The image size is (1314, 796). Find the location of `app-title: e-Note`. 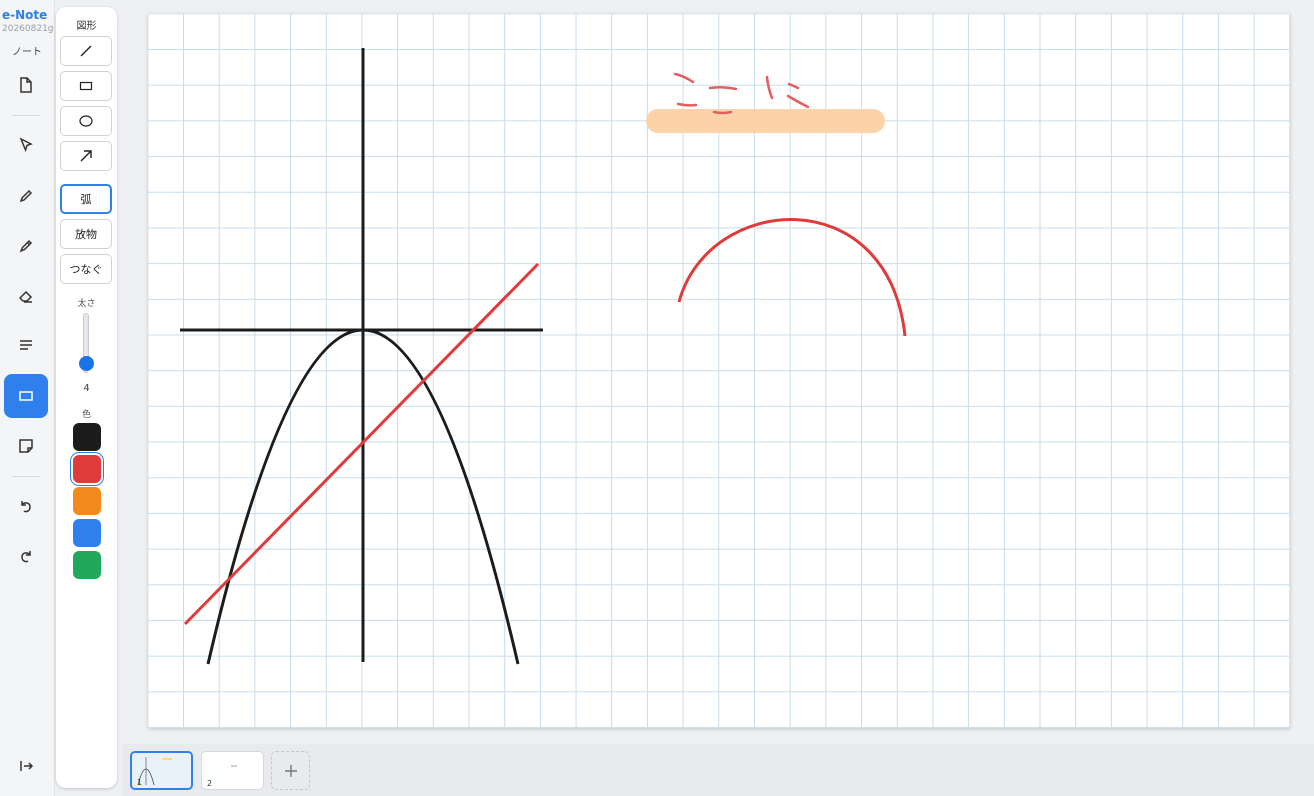

app-title: e-Note is located at coordinates (25, 15).